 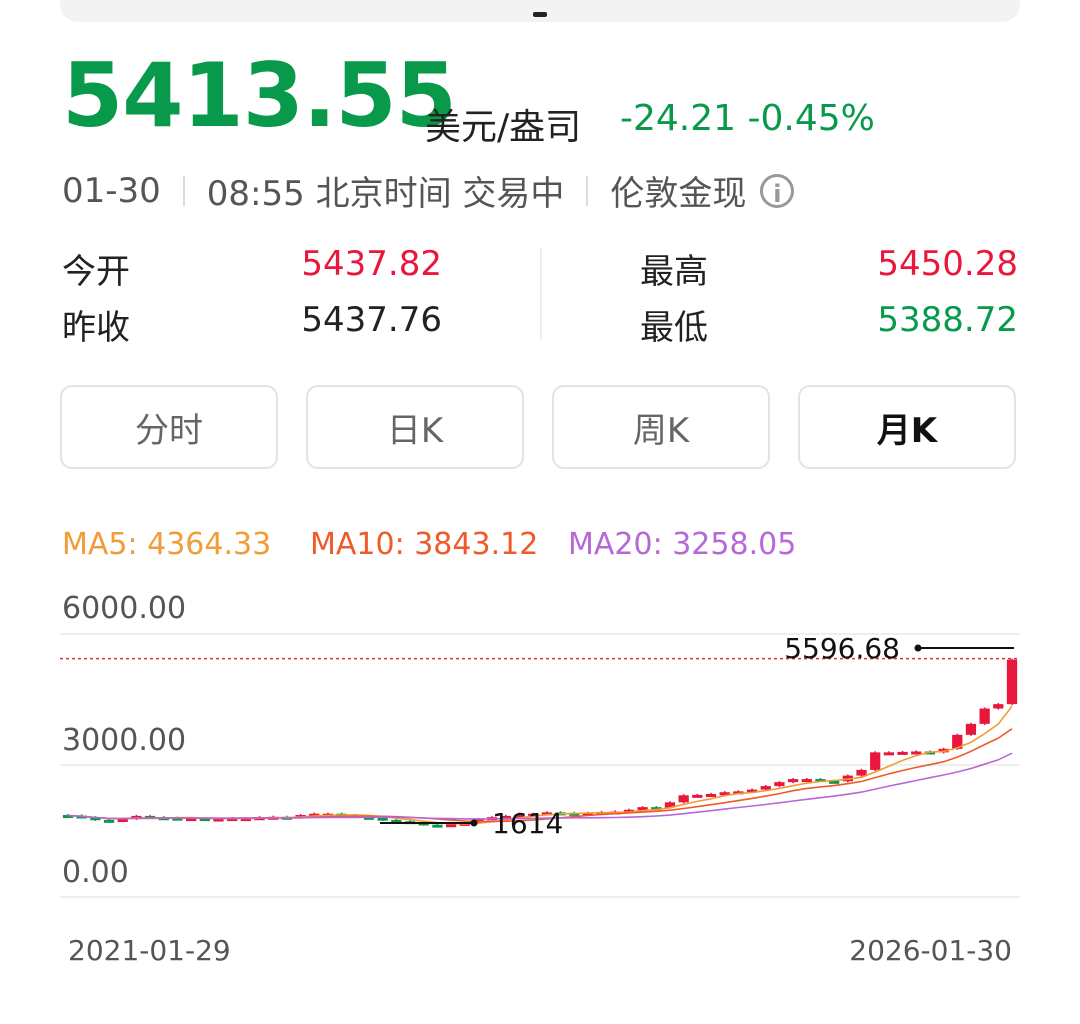 I want to click on y-tick-label: 6000.00, so click(x=124, y=608).